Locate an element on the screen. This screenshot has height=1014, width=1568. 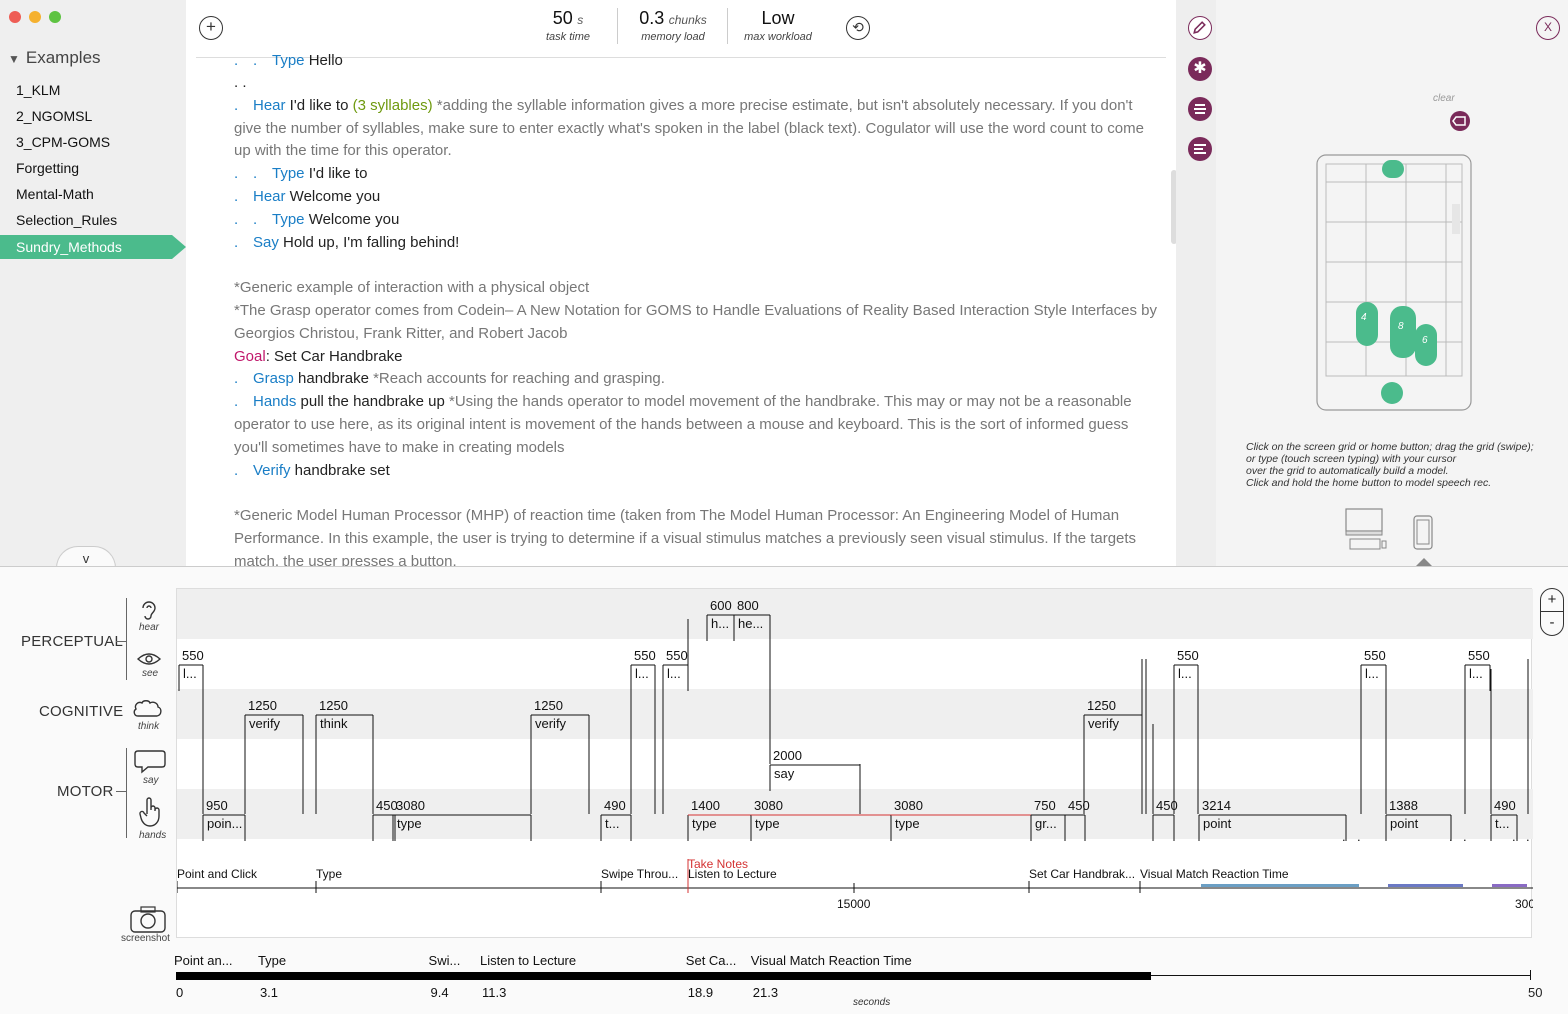
overview-time-label: 21.3 is located at coordinates (765, 992).